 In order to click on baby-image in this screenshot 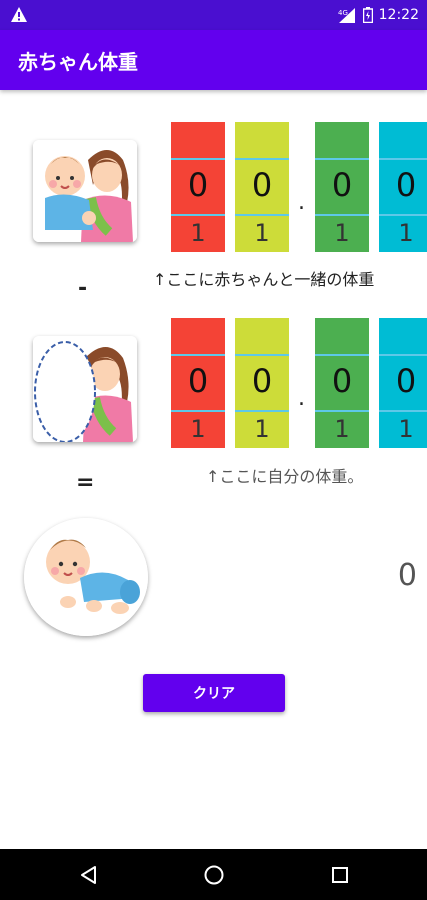, I will do `click(86, 577)`.